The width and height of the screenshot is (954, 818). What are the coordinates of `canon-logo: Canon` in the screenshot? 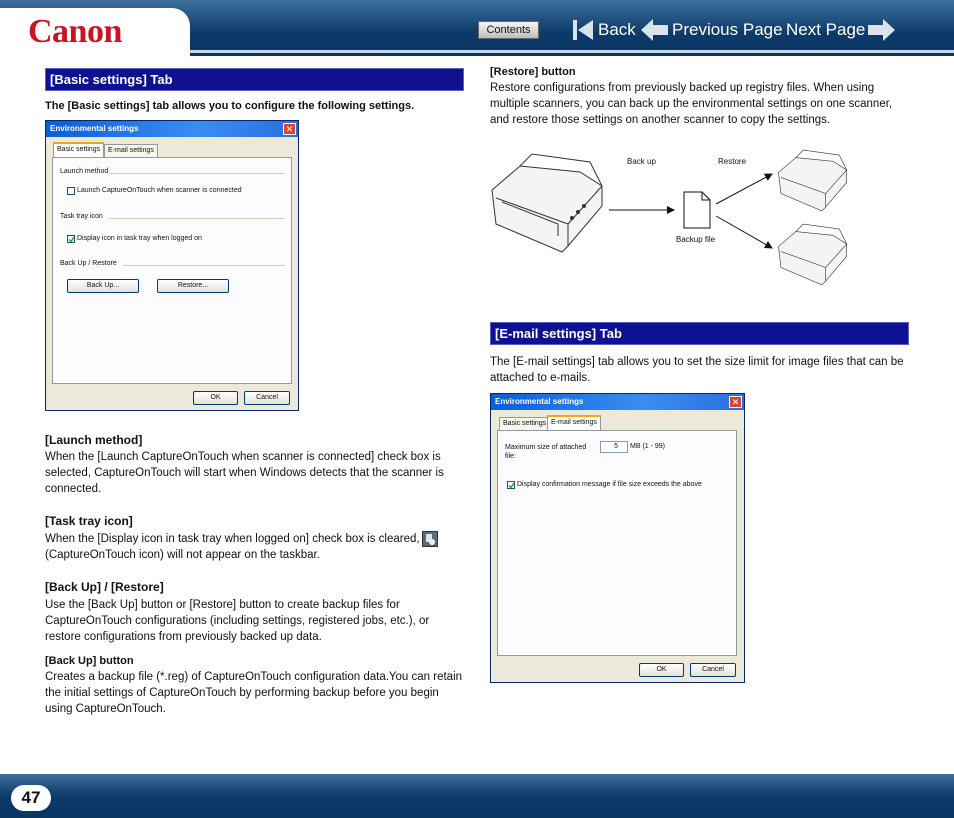 It's located at (75, 31).